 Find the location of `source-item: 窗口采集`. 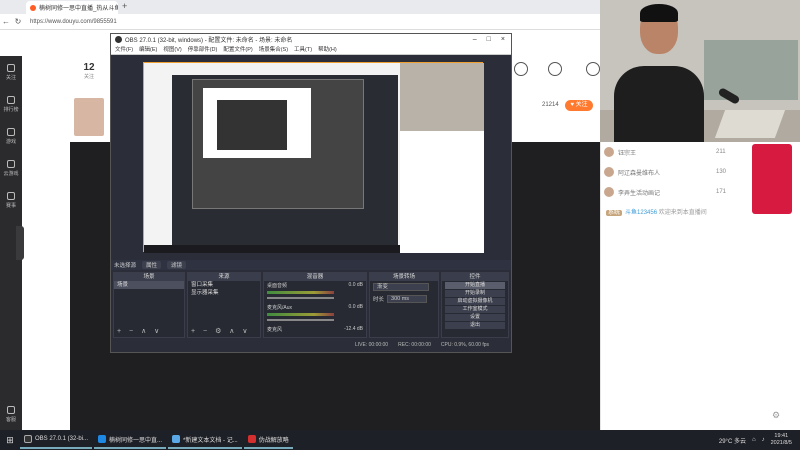

source-item: 窗口采集 is located at coordinates (224, 285).